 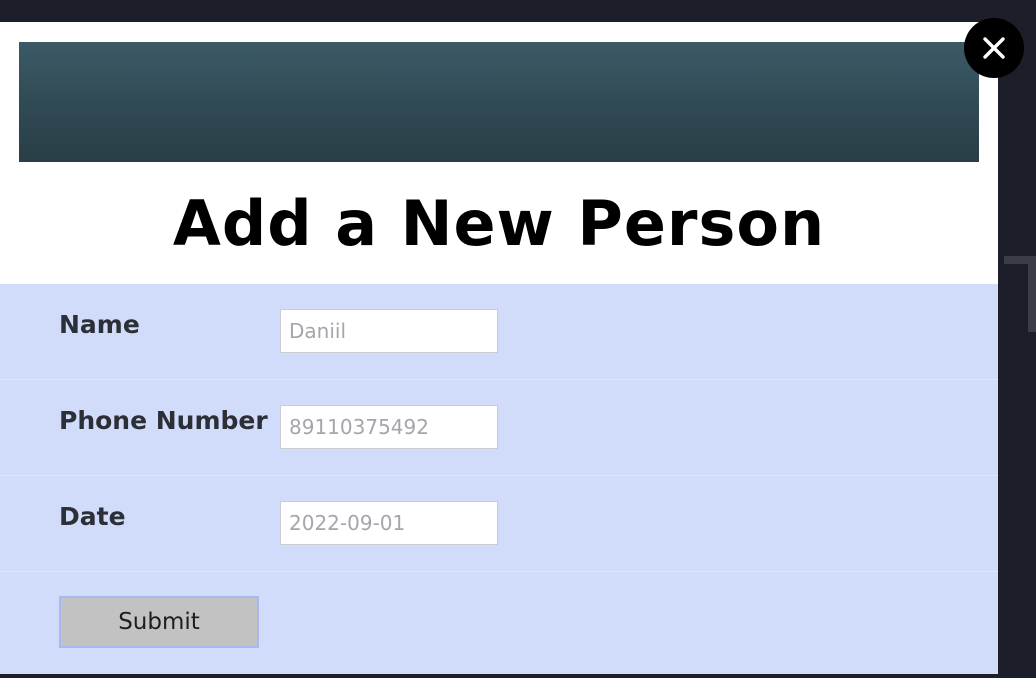 What do you see at coordinates (499, 524) in the screenshot?
I see `form-row-date: Date` at bounding box center [499, 524].